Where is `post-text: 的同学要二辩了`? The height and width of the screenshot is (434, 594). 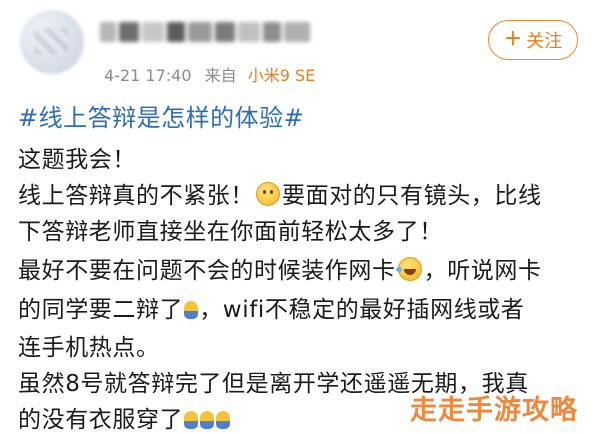
post-text: 的同学要二辩了 is located at coordinates (101, 310).